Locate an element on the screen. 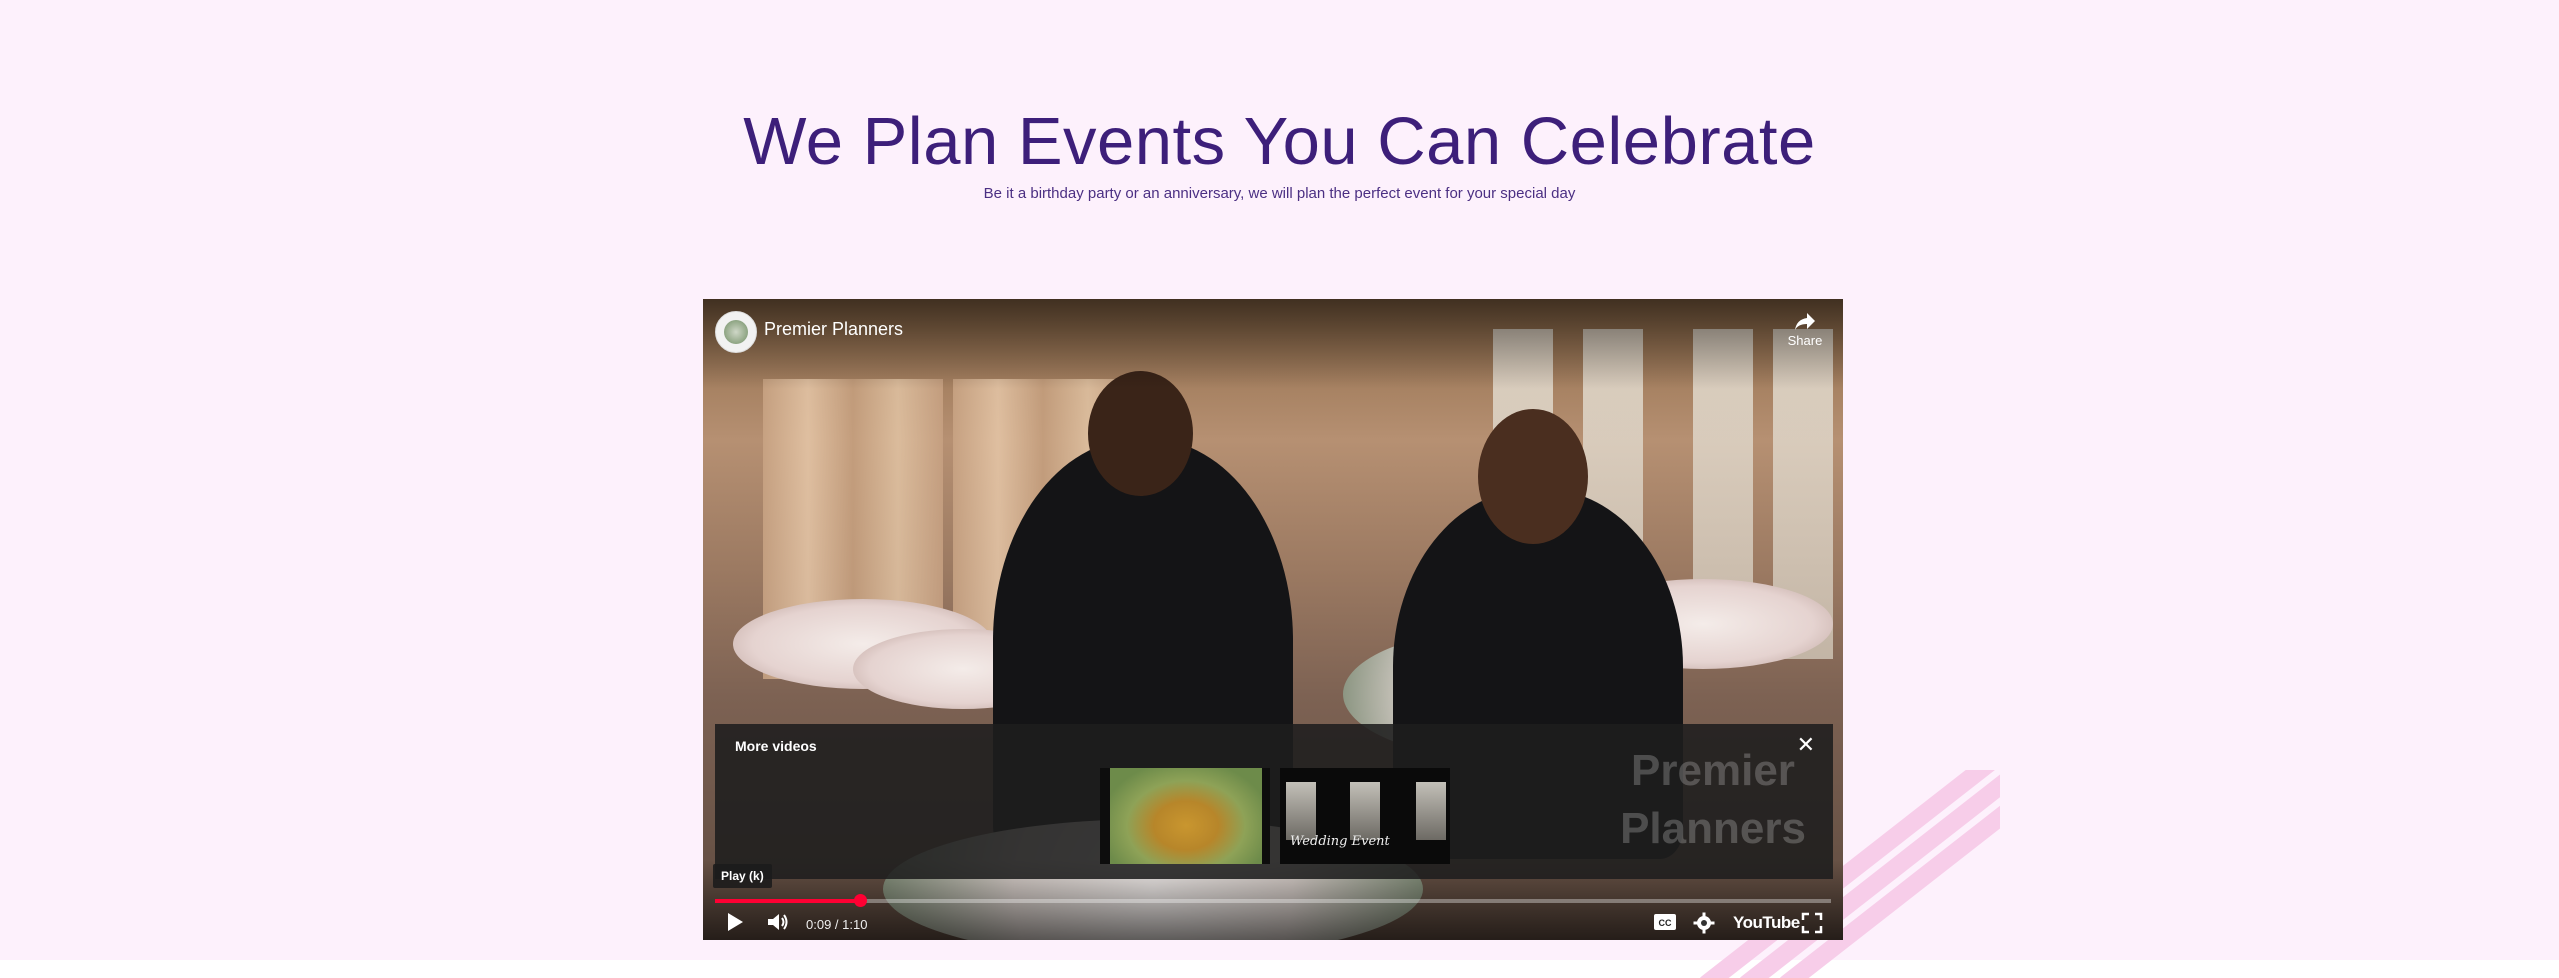 This screenshot has height=978, width=2559. play-icon is located at coordinates (735, 922).